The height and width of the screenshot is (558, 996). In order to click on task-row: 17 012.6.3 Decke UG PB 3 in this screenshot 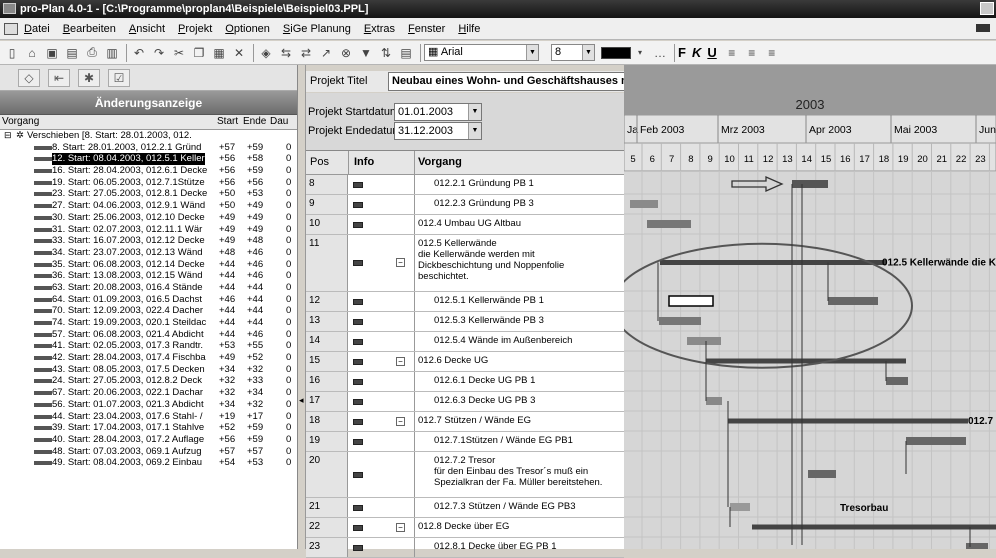, I will do `click(465, 402)`.